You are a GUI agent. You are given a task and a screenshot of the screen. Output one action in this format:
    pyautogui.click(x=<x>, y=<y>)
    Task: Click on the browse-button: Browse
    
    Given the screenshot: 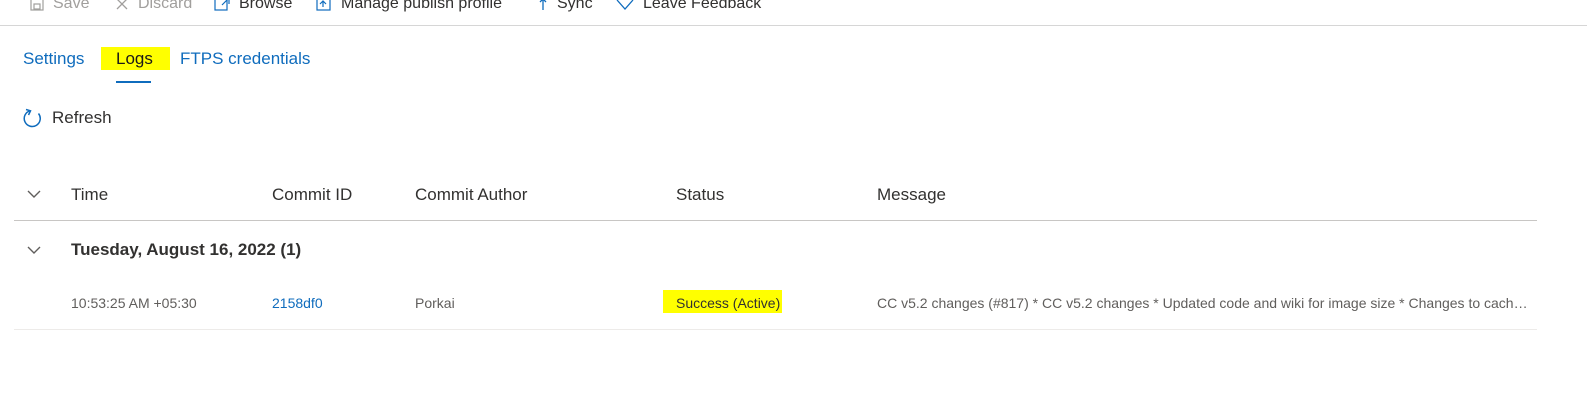 What is the action you would take?
    pyautogui.click(x=253, y=7)
    